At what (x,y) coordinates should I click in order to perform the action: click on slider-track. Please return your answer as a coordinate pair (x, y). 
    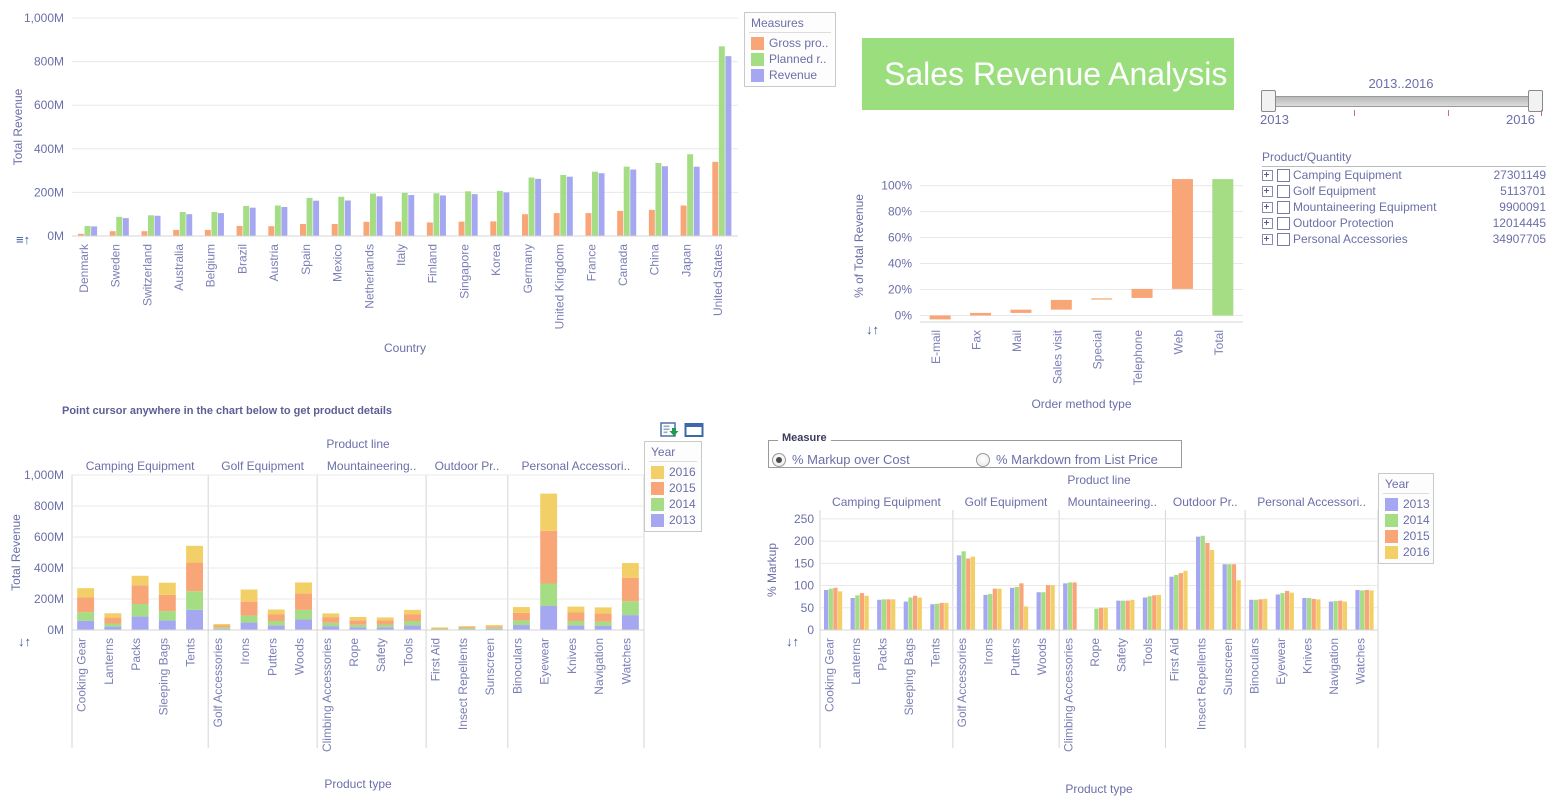
    Looking at the image, I should click on (1402, 101).